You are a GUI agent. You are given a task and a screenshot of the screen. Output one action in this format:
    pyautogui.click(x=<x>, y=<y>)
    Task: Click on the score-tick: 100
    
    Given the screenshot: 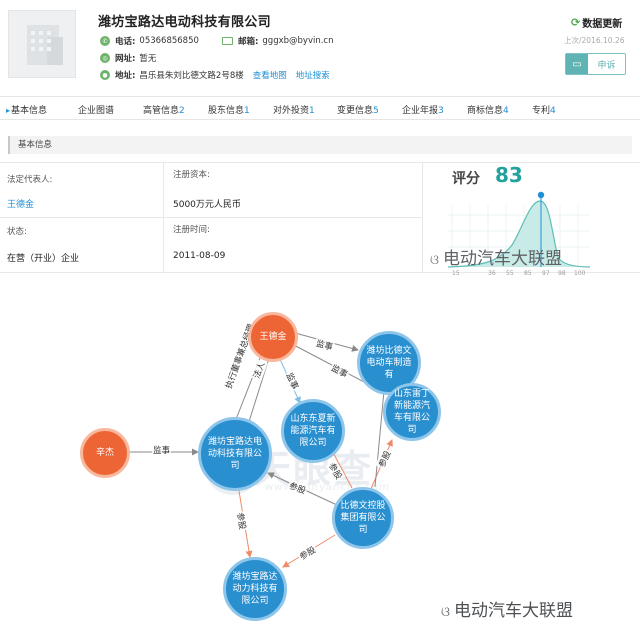 What is the action you would take?
    pyautogui.click(x=580, y=273)
    